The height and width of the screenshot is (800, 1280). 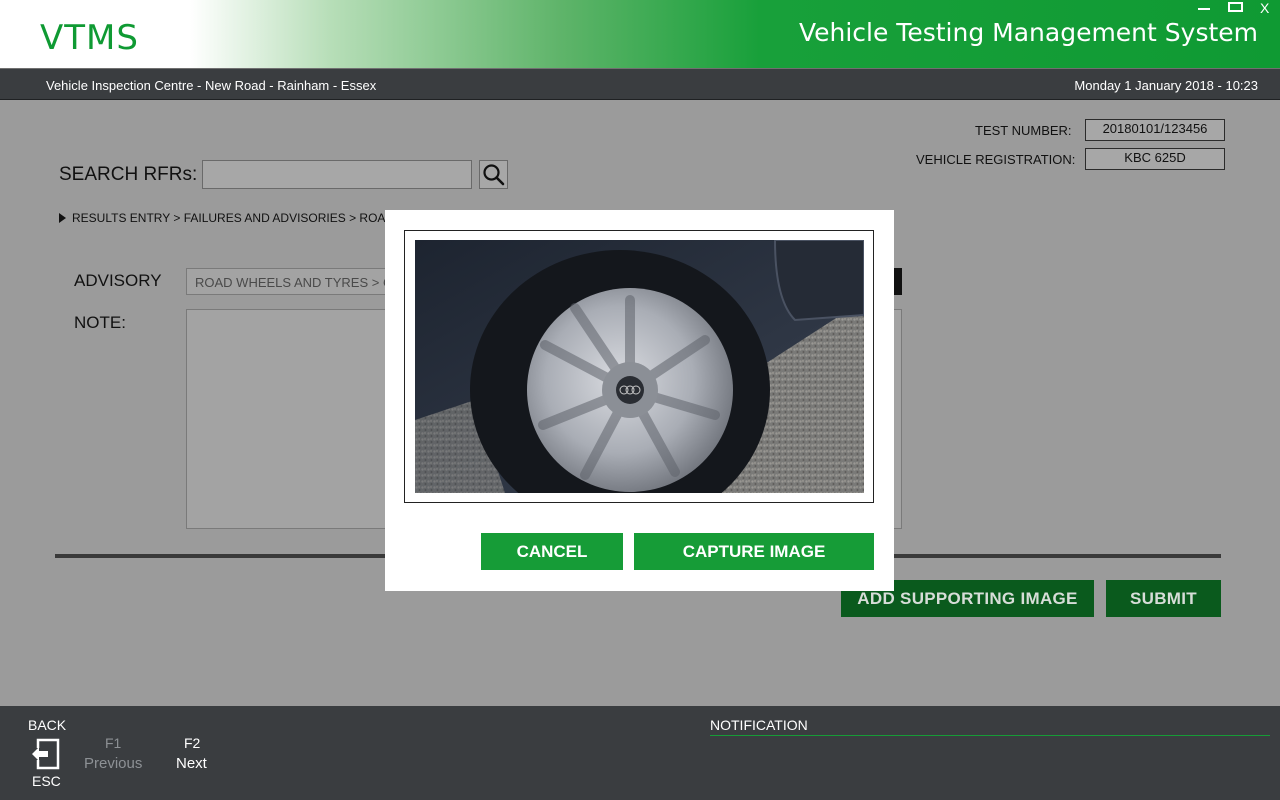 What do you see at coordinates (192, 743) in the screenshot?
I see `f2-key-label: F2` at bounding box center [192, 743].